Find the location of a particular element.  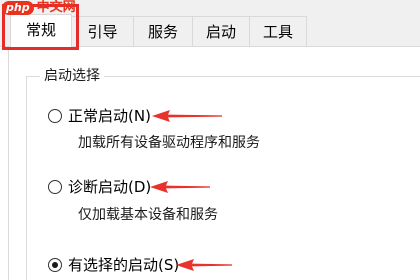

watermark-badge: php is located at coordinates (18, 8).